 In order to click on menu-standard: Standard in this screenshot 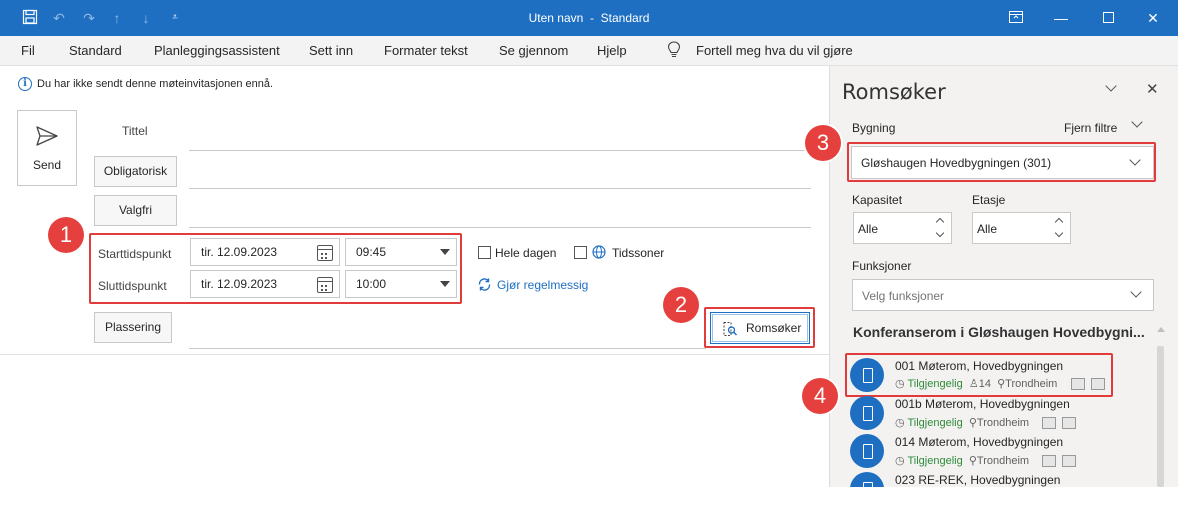, I will do `click(95, 50)`.